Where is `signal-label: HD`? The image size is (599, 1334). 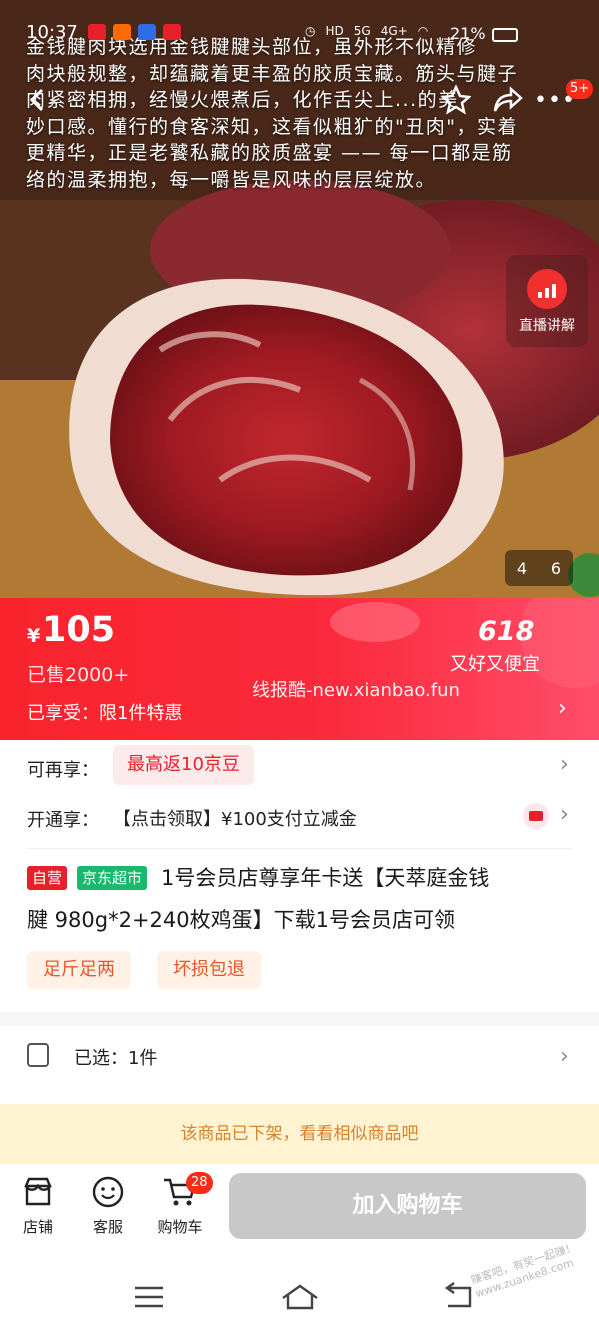
signal-label: HD is located at coordinates (334, 31).